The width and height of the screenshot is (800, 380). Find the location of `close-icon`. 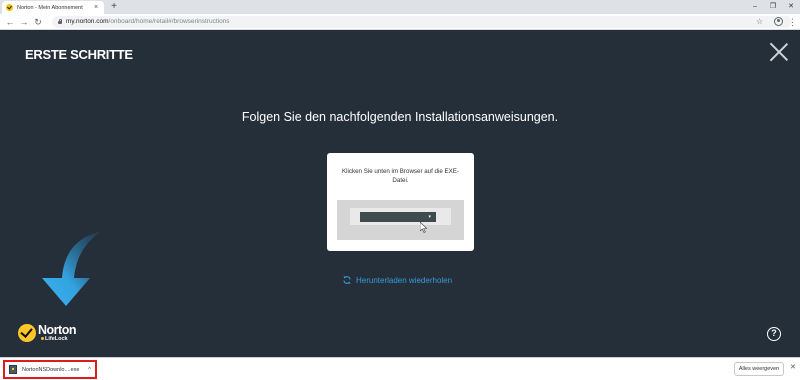

close-icon is located at coordinates (779, 52).